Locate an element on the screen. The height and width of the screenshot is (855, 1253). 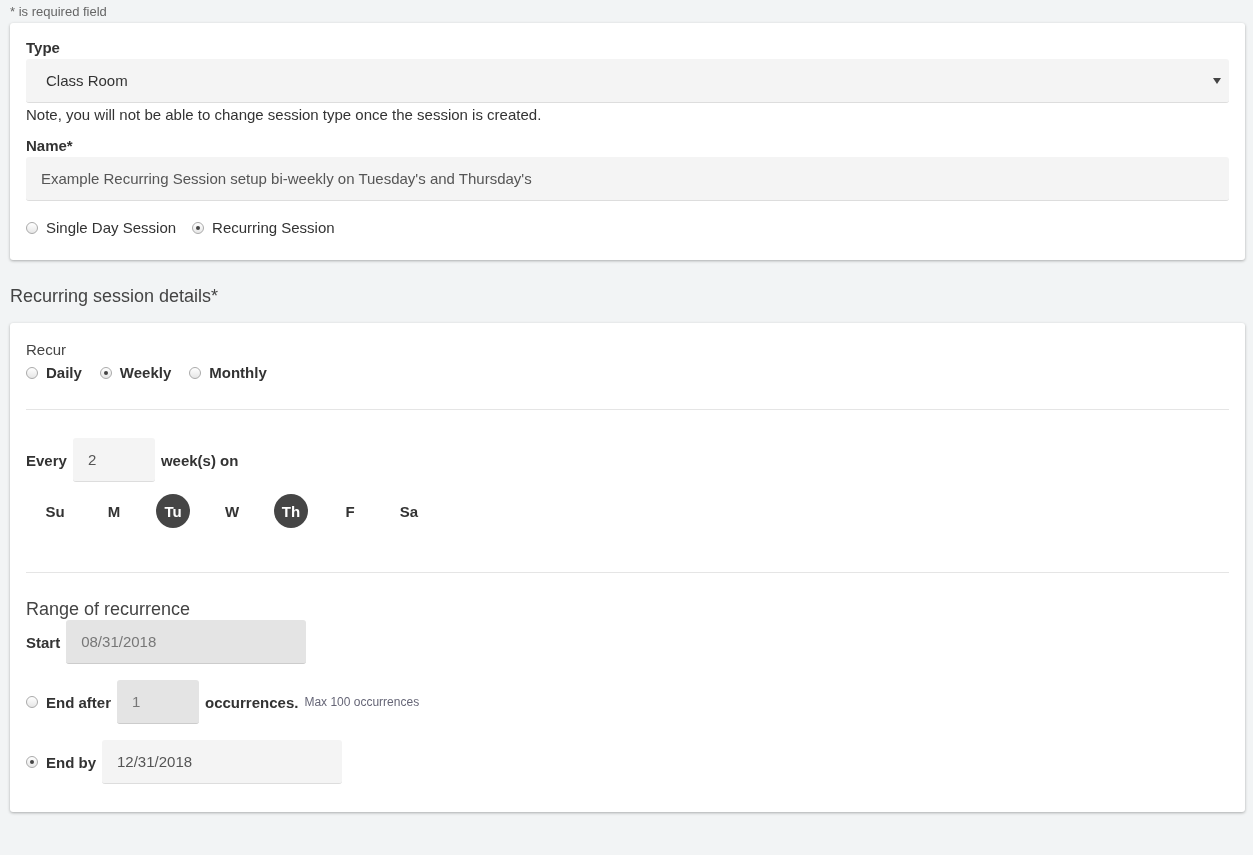
type-select: Class Room is located at coordinates (627, 81).